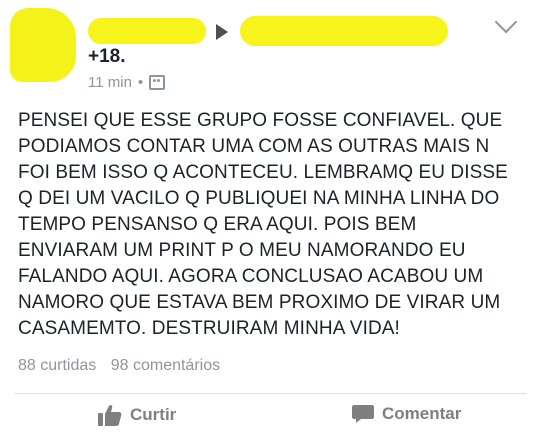 This screenshot has width=540, height=435. I want to click on redacted-group-name, so click(344, 31).